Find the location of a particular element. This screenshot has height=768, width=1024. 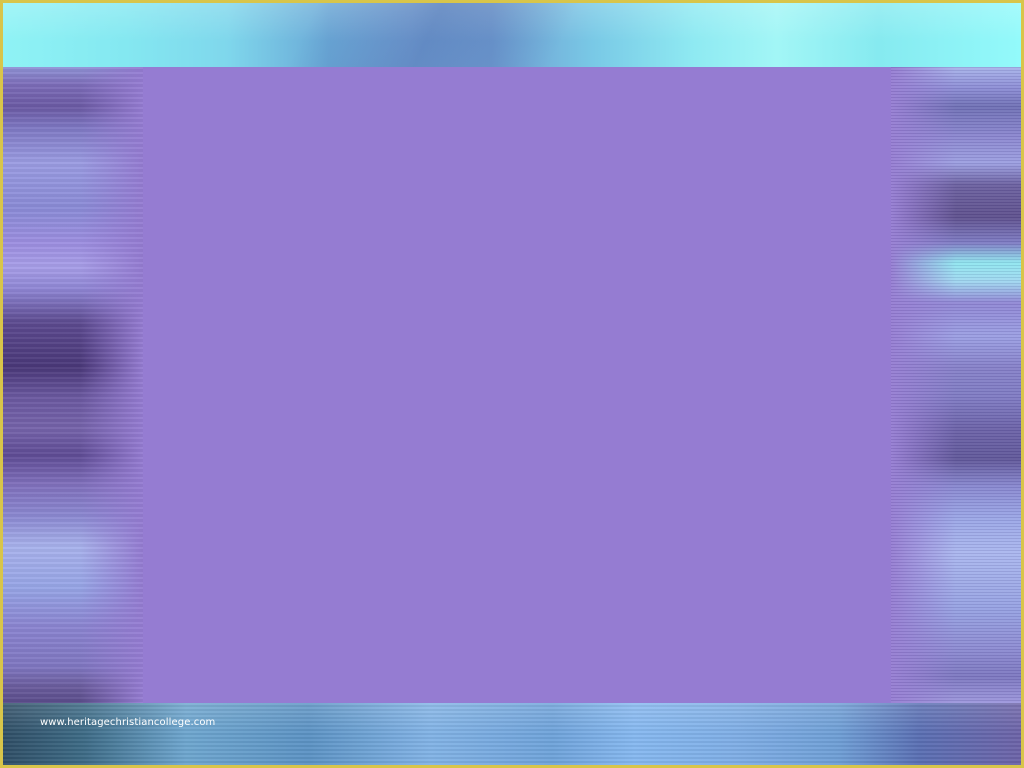

bottom-banner is located at coordinates (512, 734).